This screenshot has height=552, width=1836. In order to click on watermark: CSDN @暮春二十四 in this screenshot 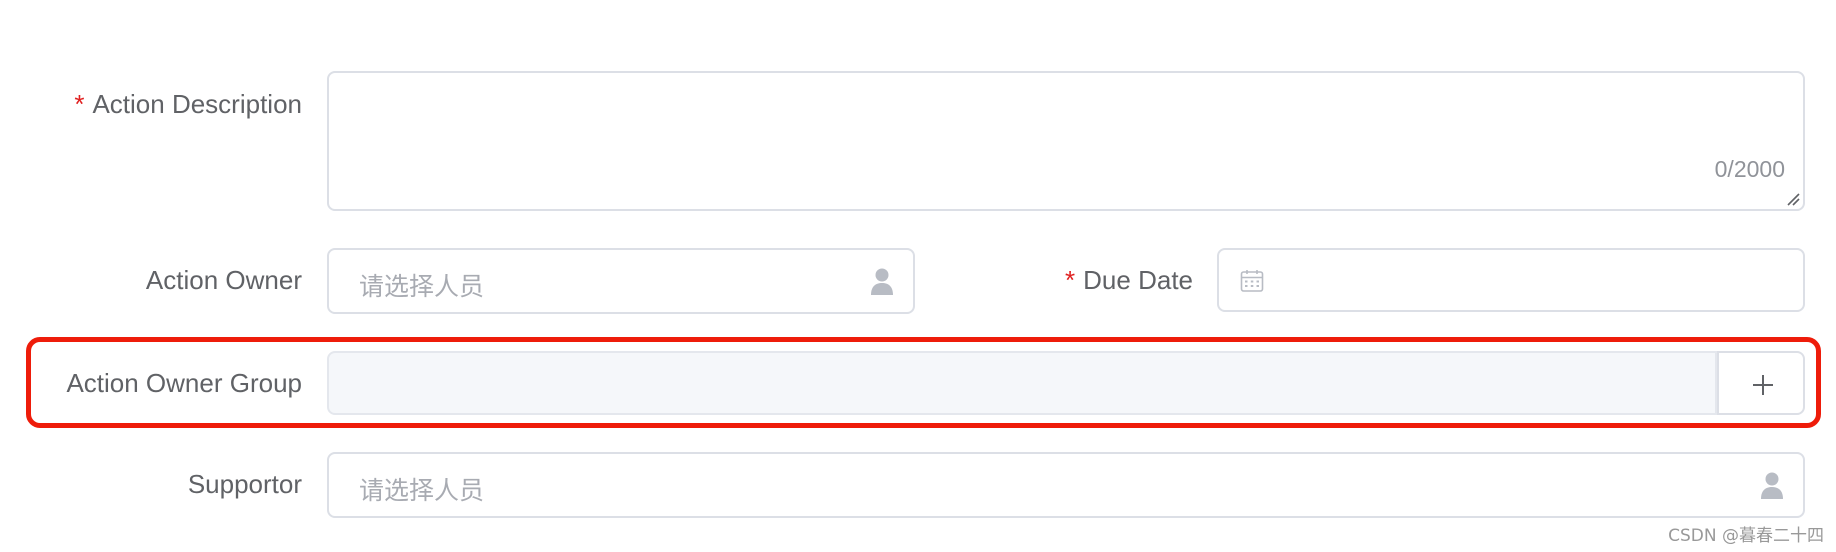, I will do `click(1746, 536)`.